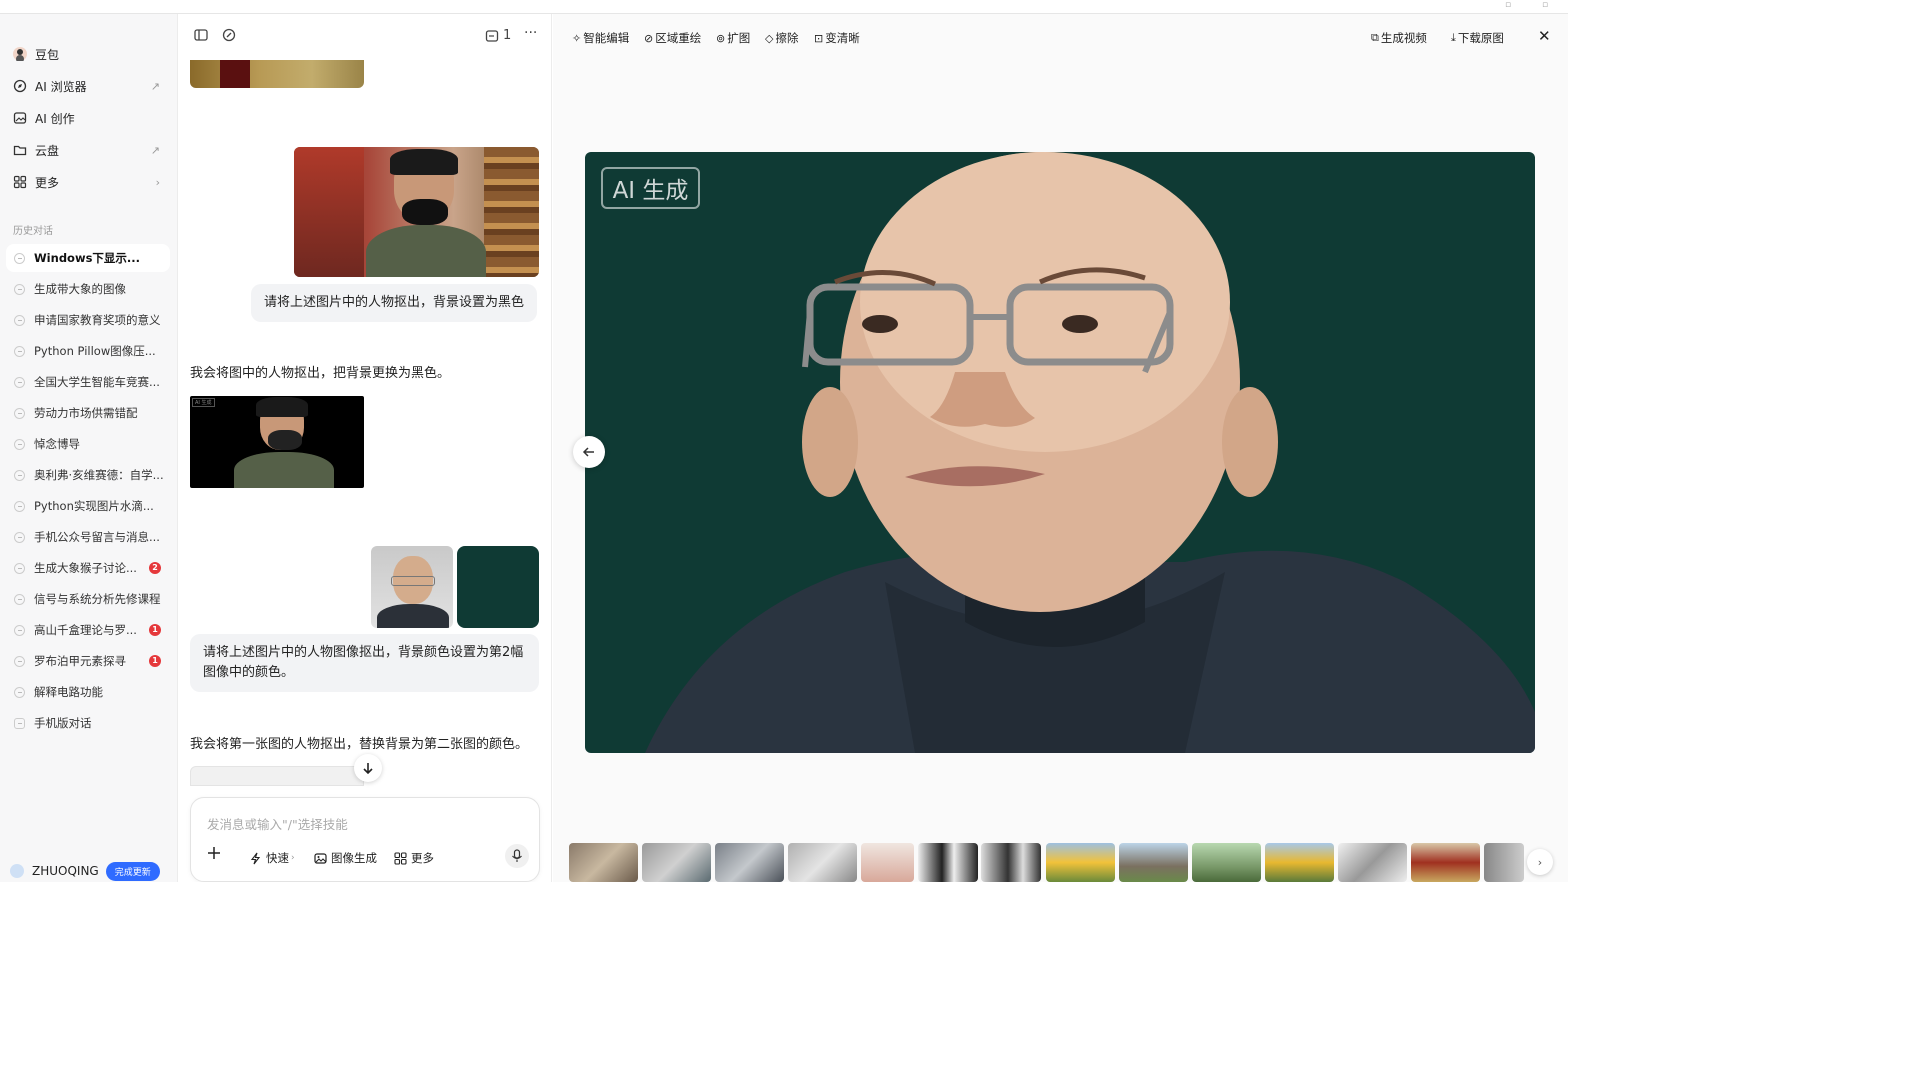  I want to click on history-item: 解释电路功能, so click(88, 692).